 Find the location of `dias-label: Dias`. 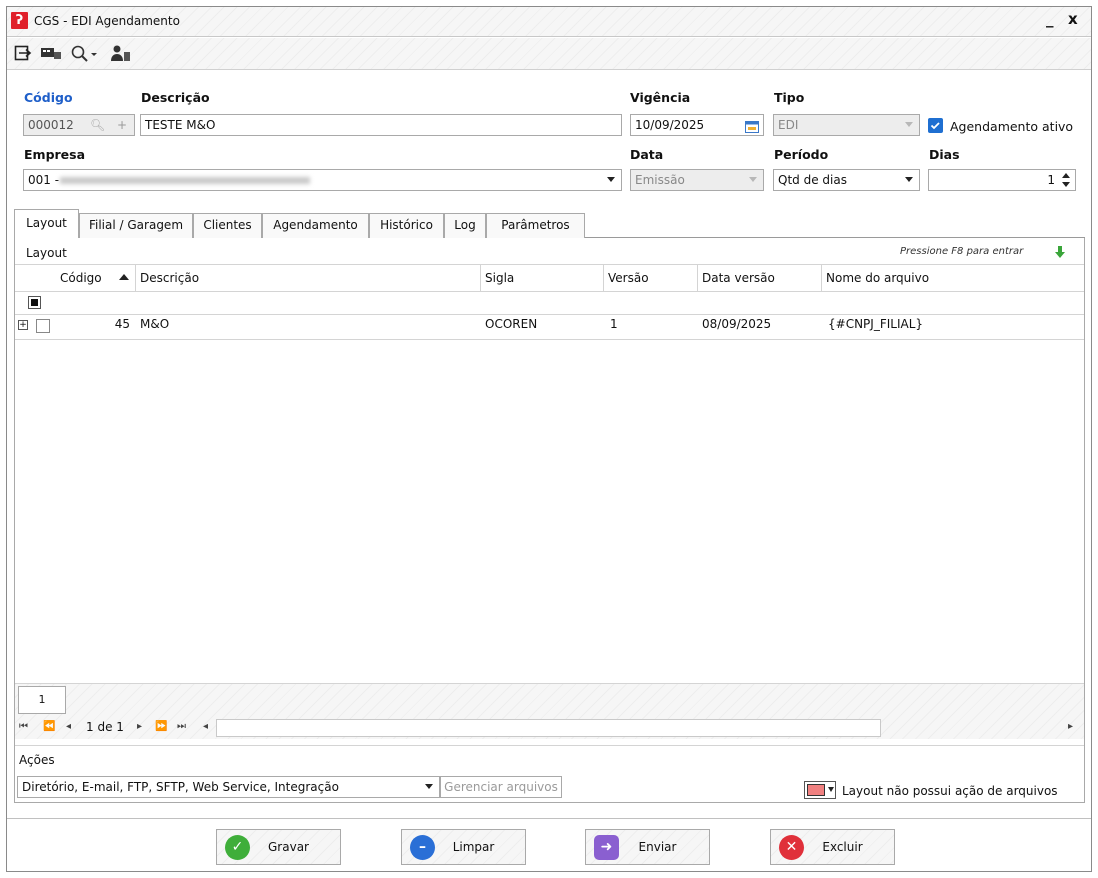

dias-label: Dias is located at coordinates (944, 154).